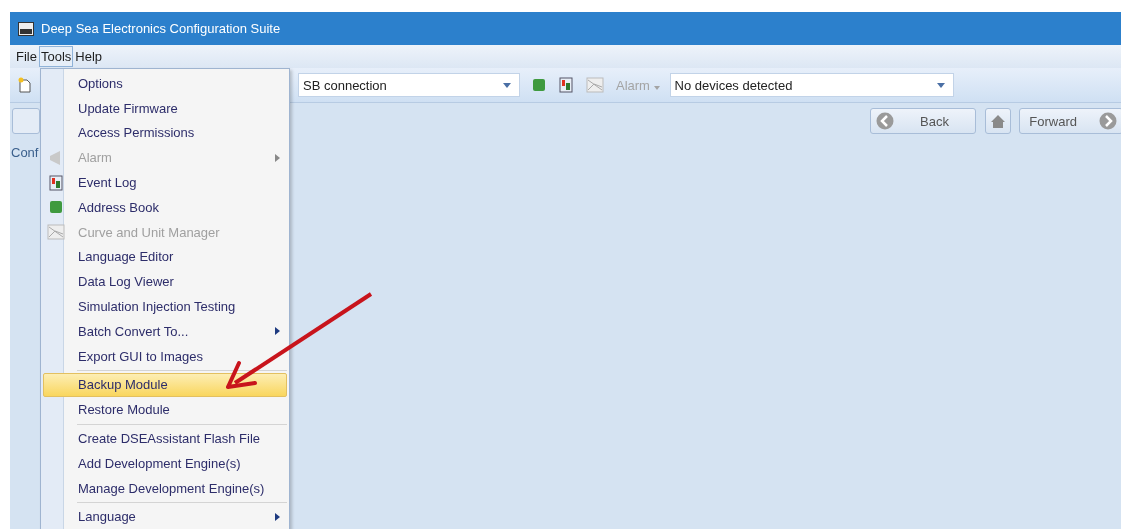 The width and height of the screenshot is (1121, 529). What do you see at coordinates (165, 385) in the screenshot?
I see `menu-item: Backup Module` at bounding box center [165, 385].